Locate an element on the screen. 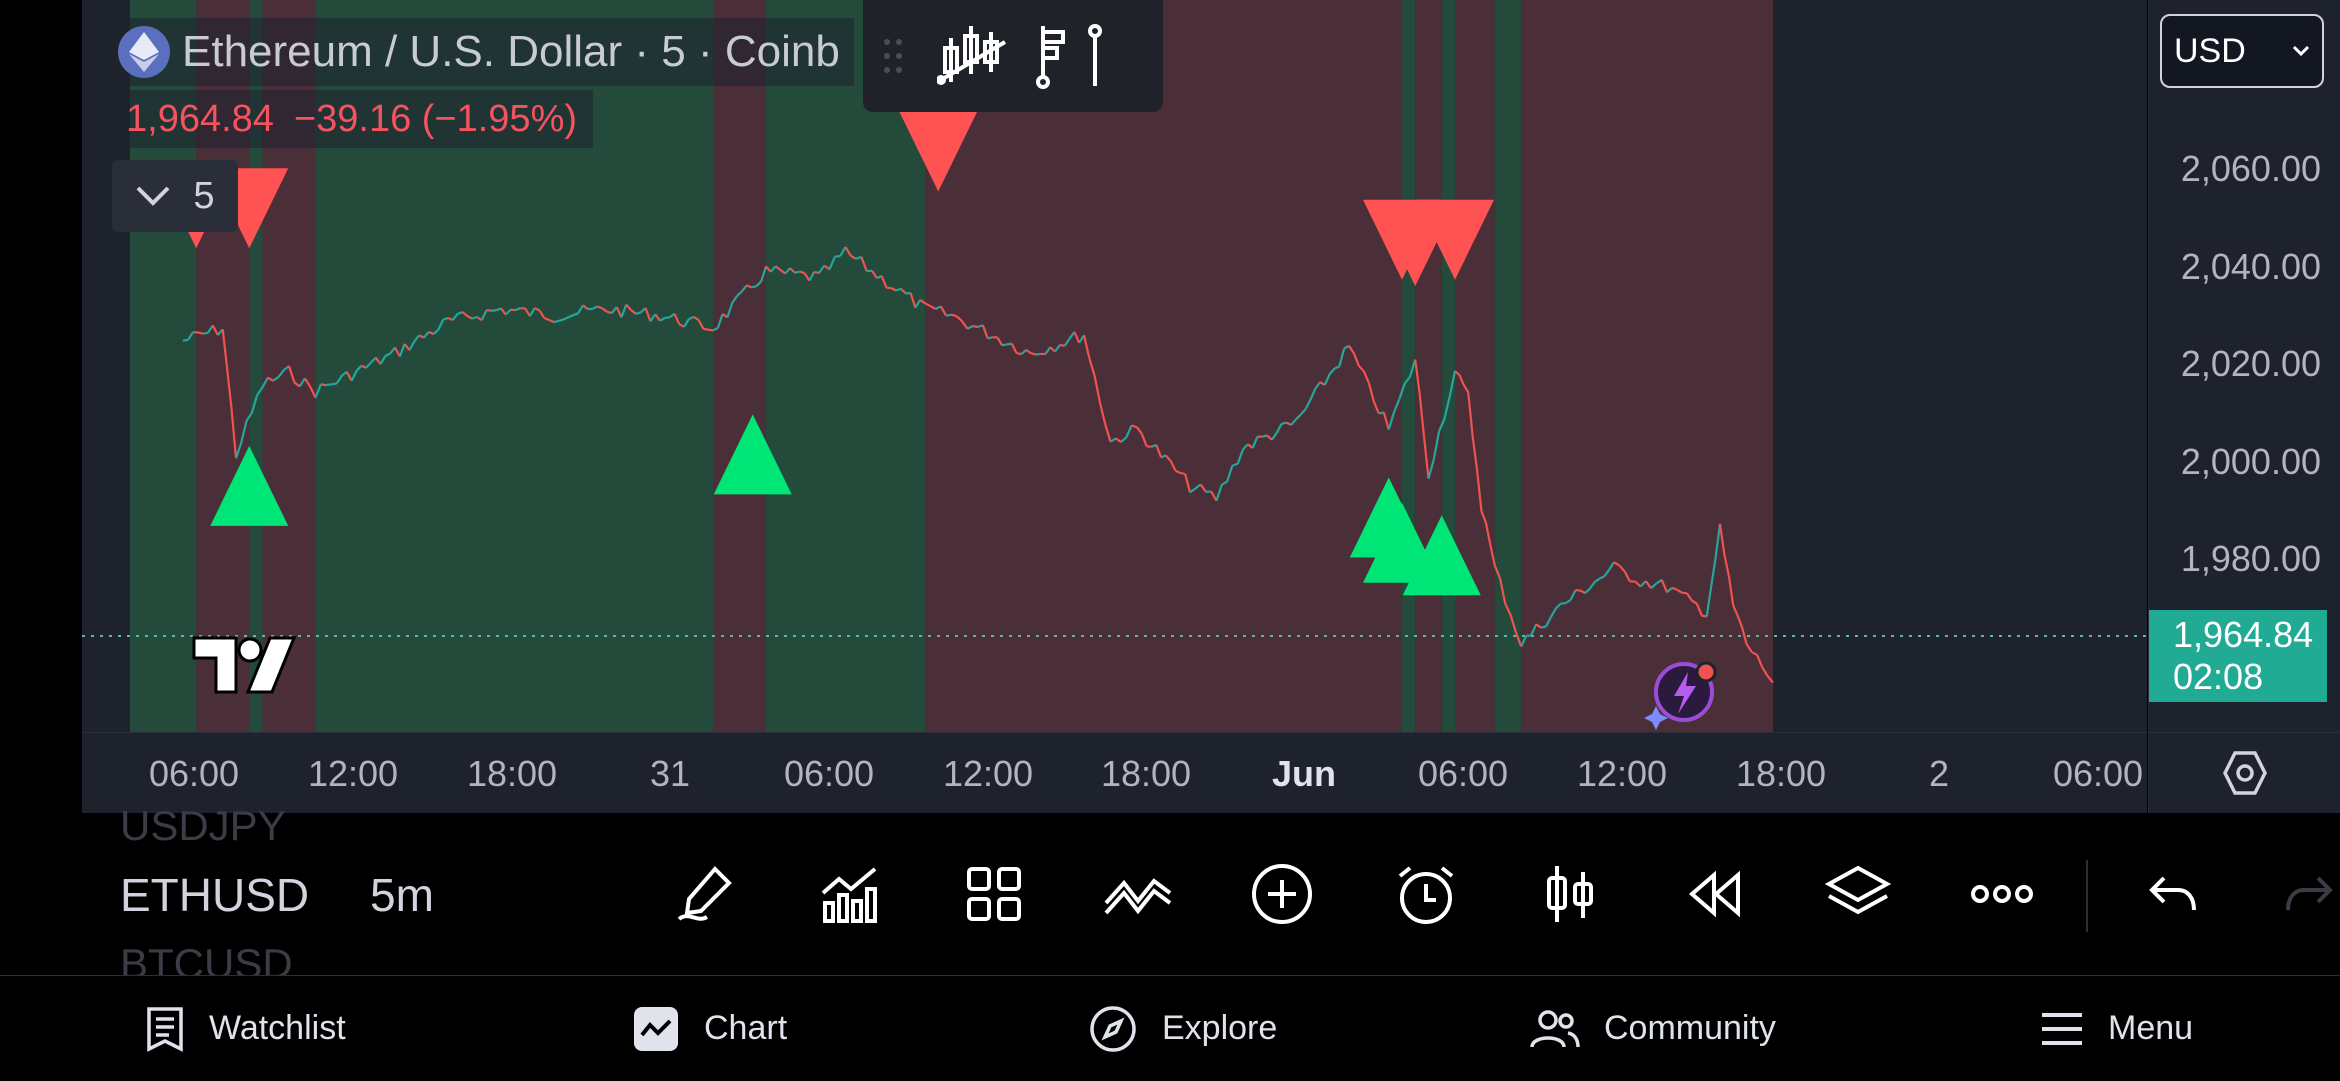 This screenshot has height=1081, width=2340. price-axis-label: 2,060.00 is located at coordinates (2251, 169).